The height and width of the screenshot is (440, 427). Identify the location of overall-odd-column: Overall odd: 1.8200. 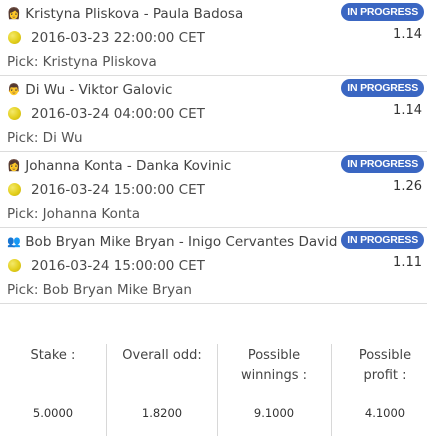
(162, 389).